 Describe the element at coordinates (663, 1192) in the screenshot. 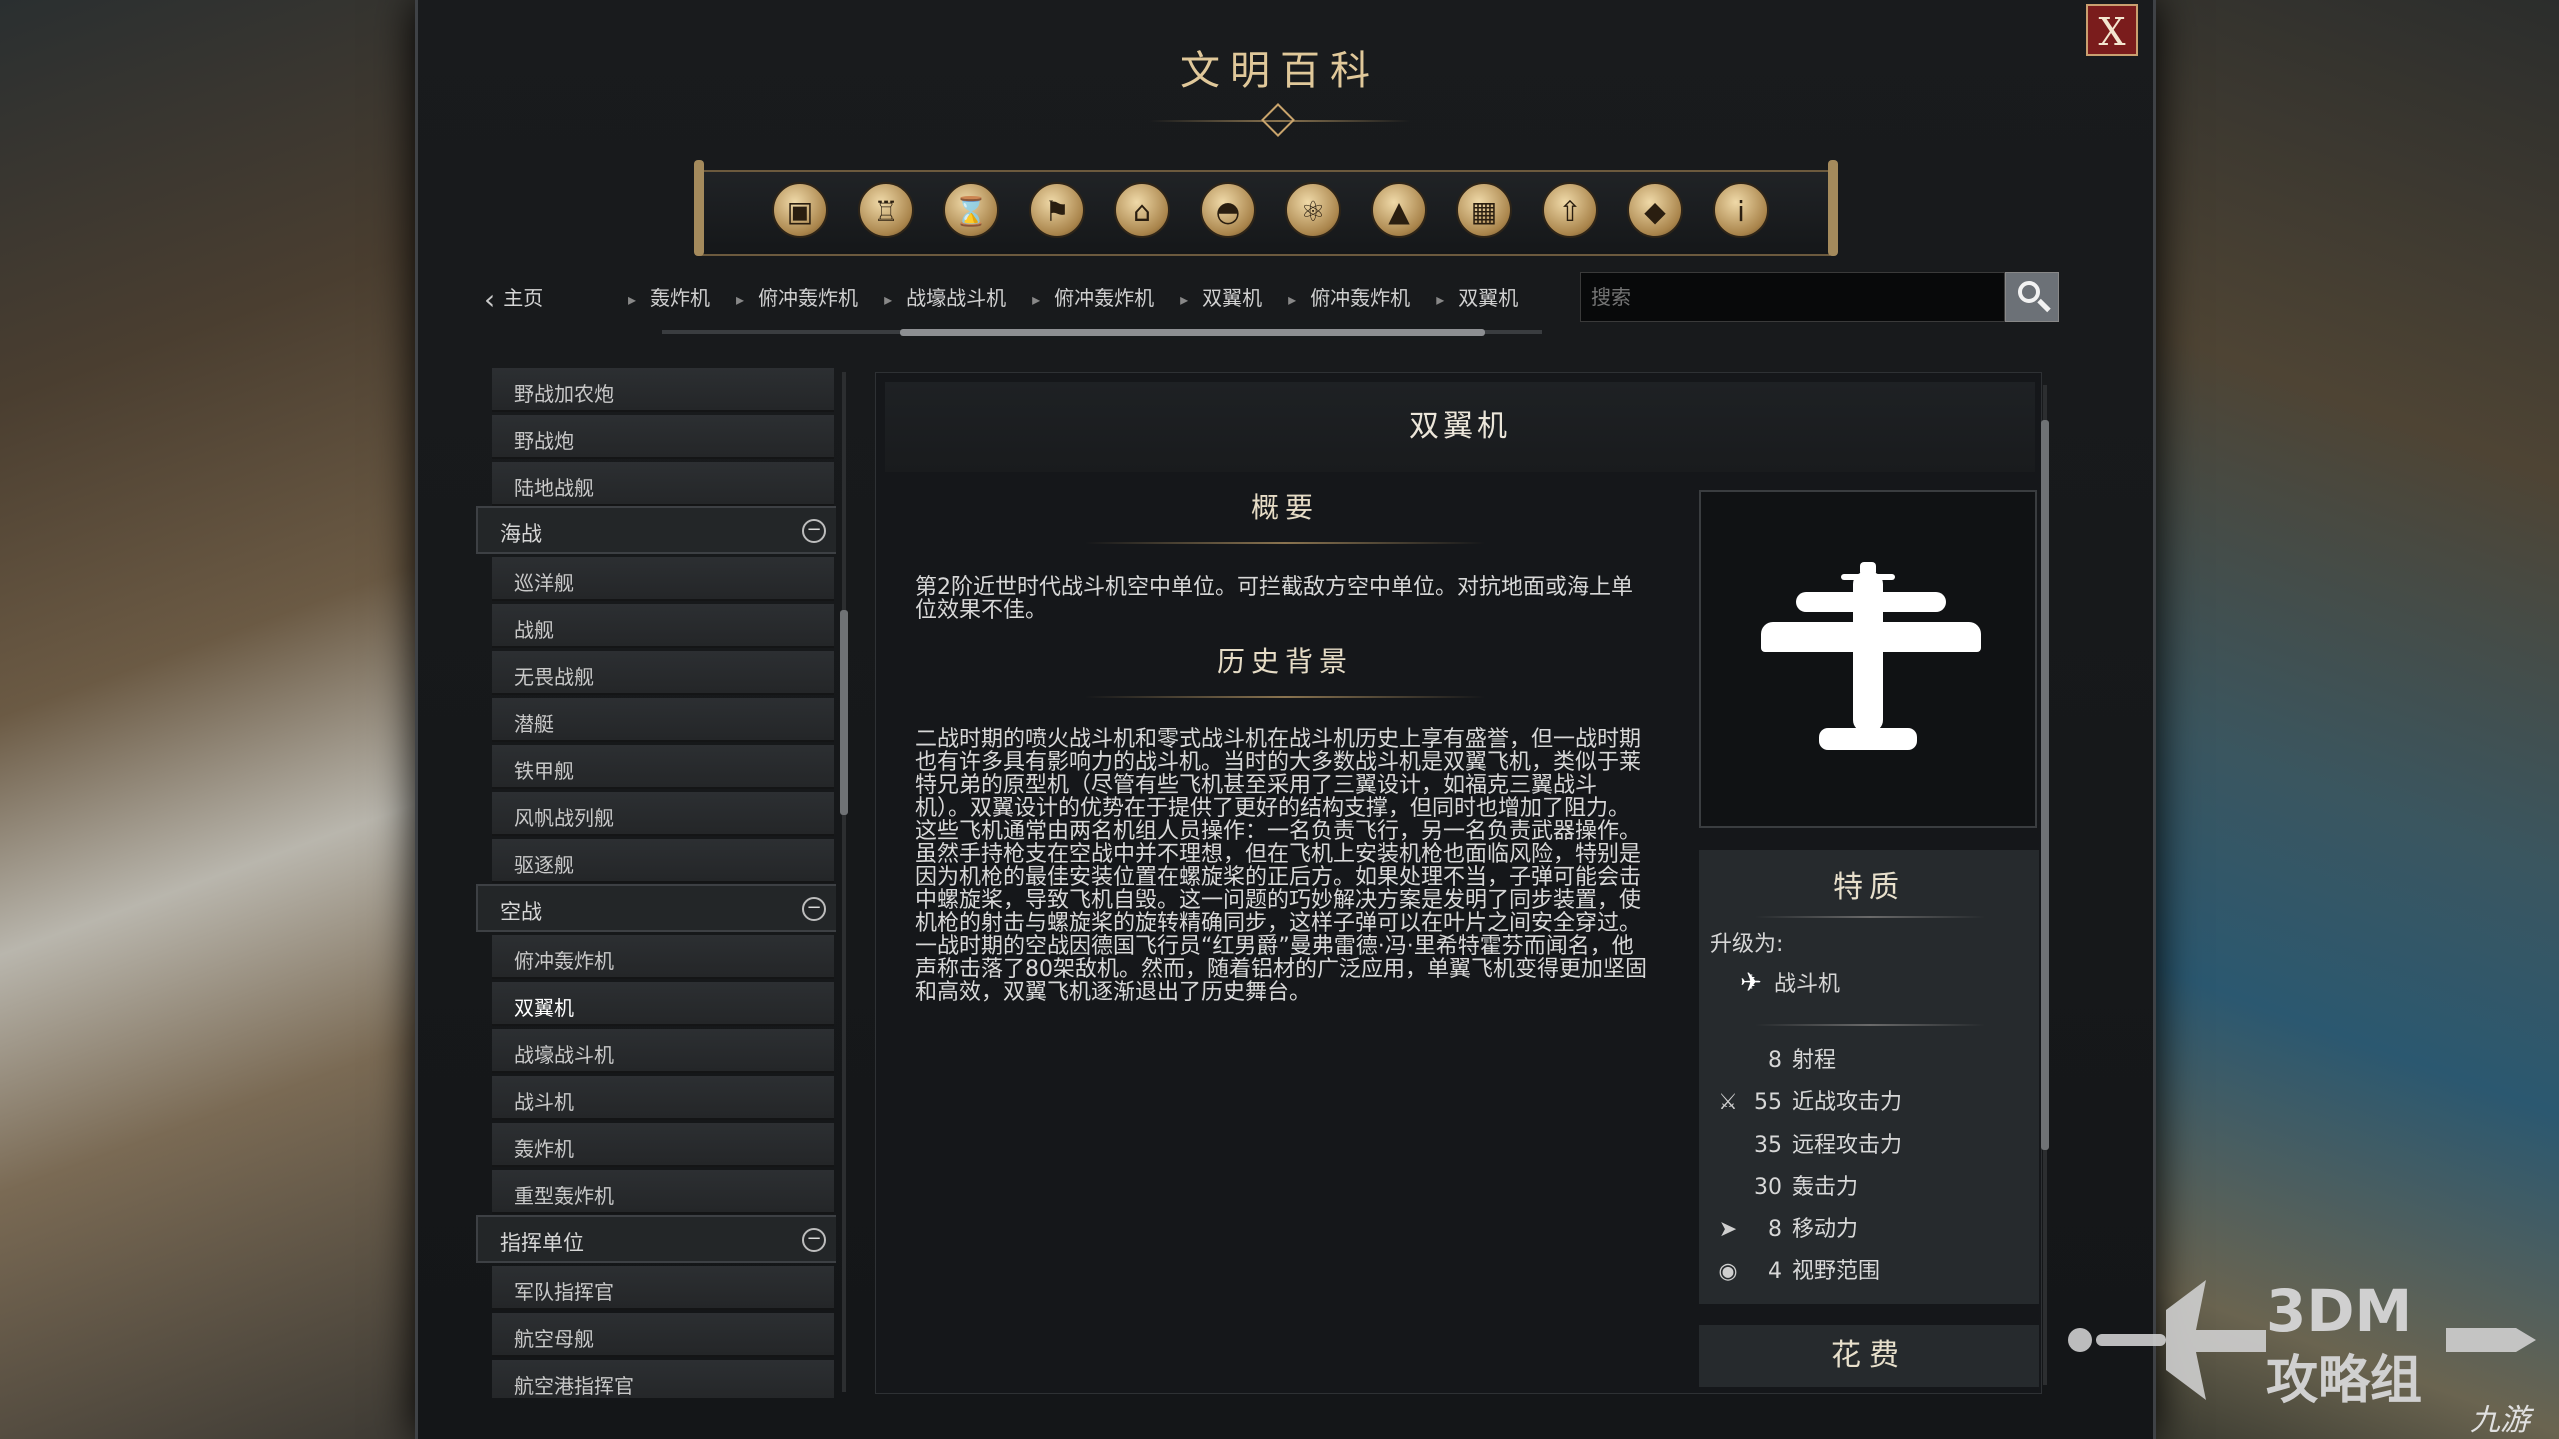

I see `list-item: 重型轰炸机` at that location.